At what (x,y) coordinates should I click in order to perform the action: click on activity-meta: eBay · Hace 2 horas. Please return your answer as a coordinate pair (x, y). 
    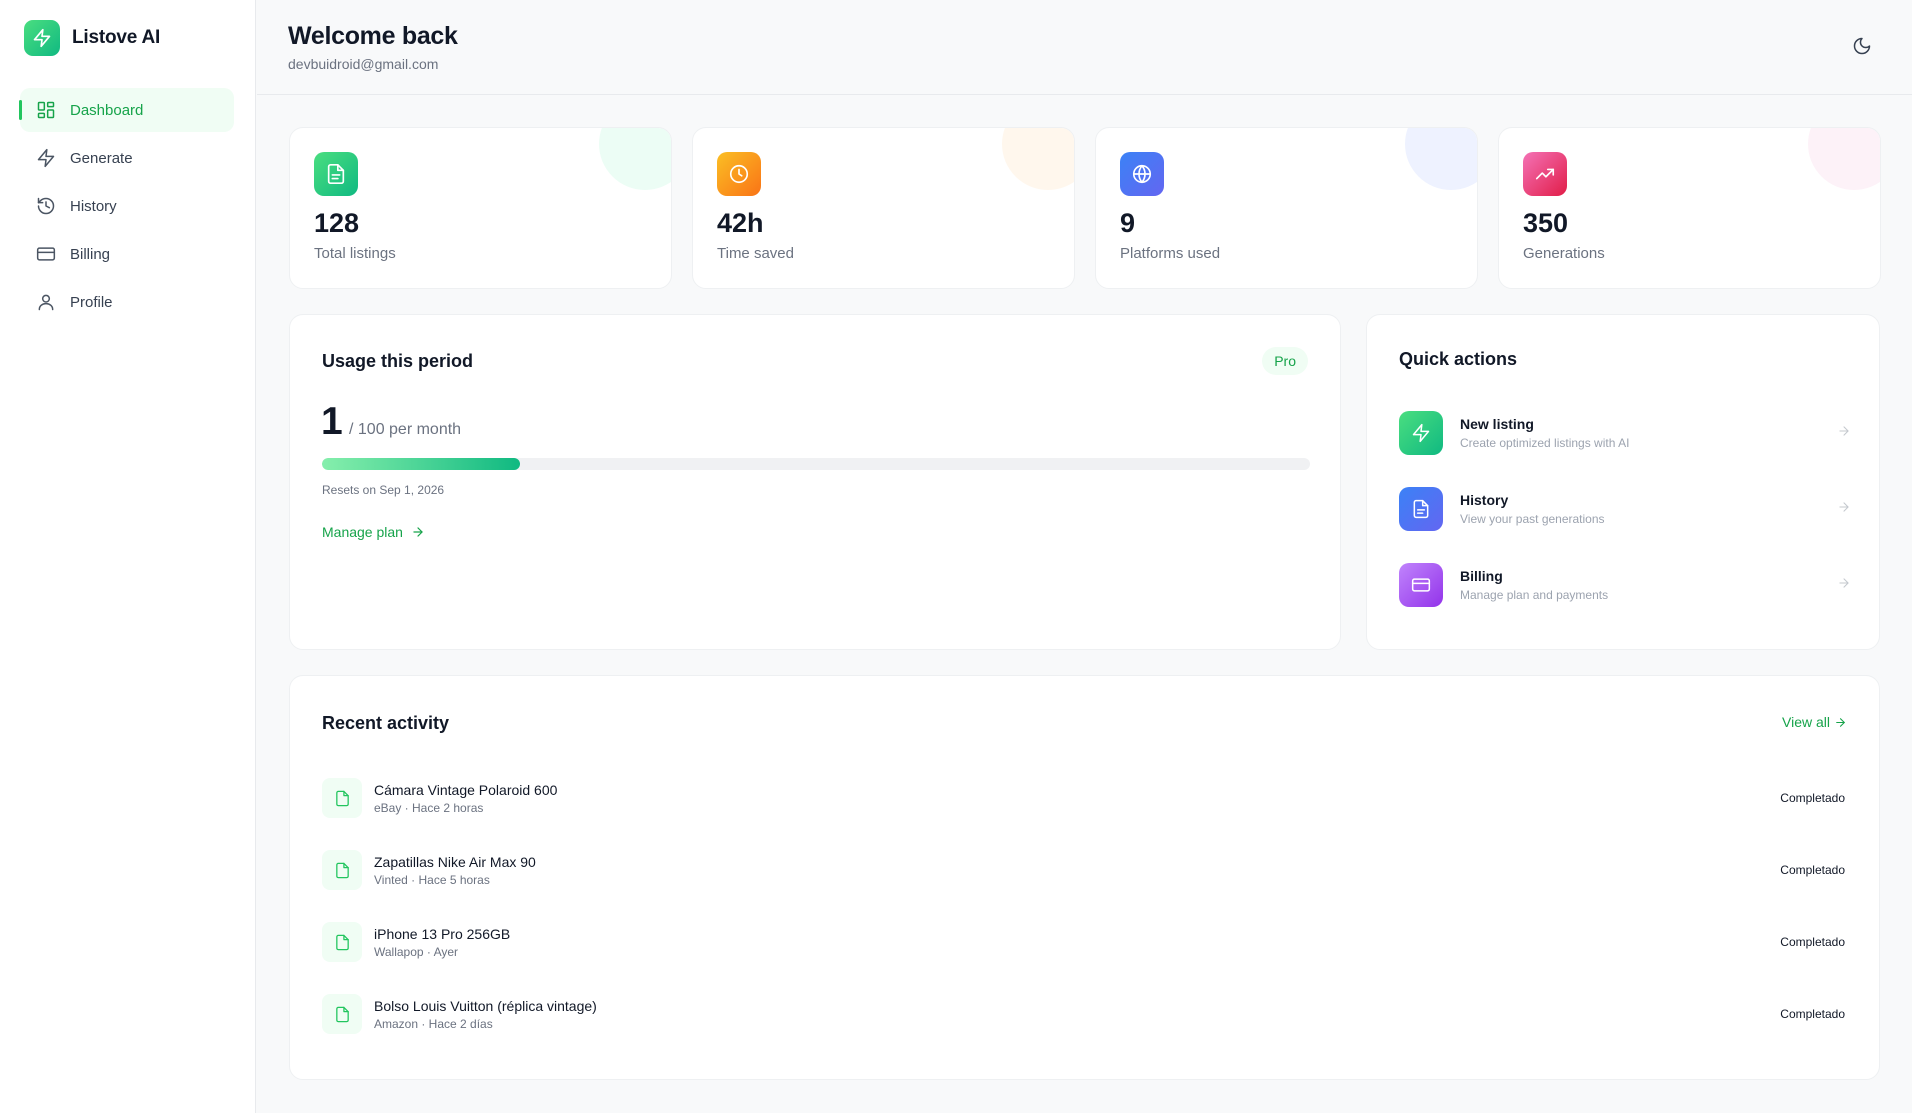
    Looking at the image, I should click on (429, 807).